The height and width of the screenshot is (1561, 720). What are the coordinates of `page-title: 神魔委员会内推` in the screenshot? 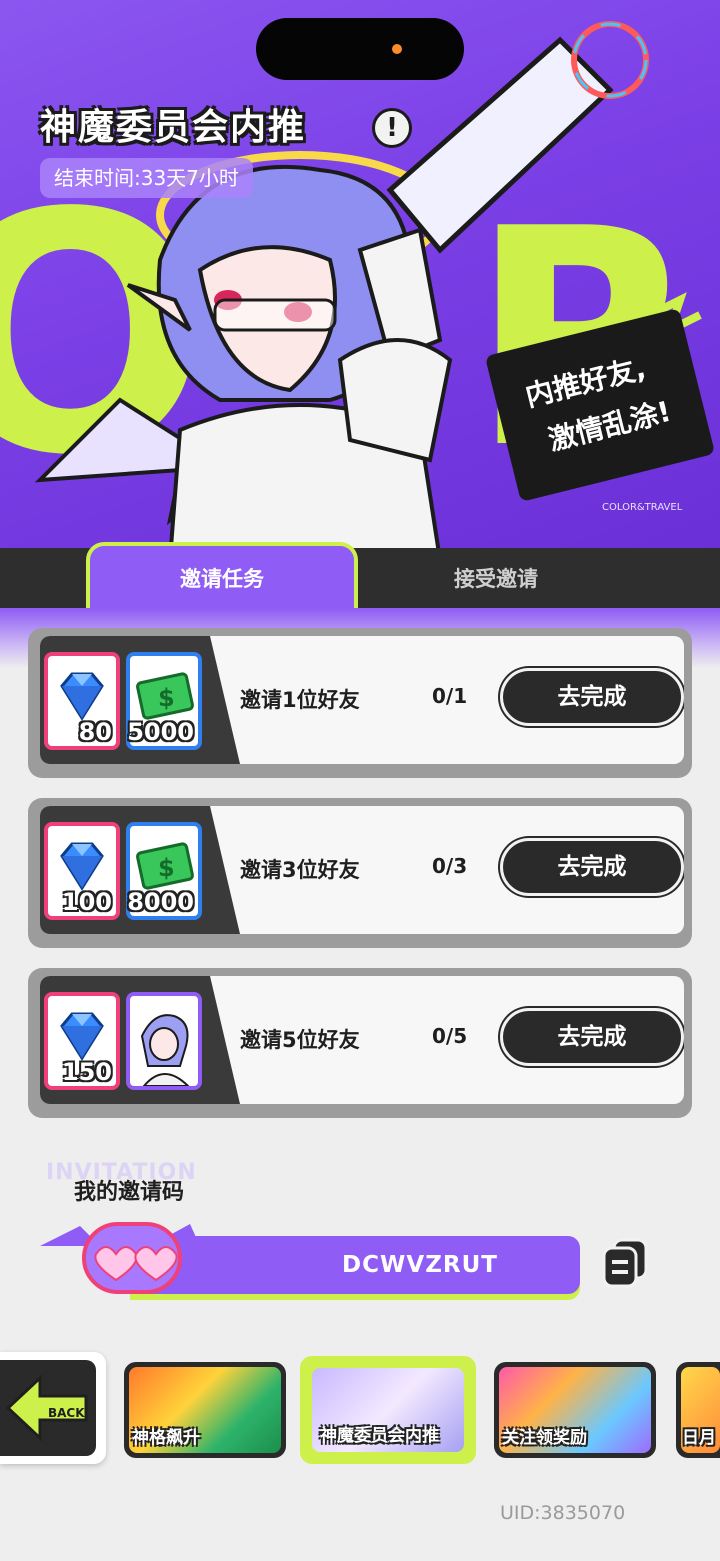 It's located at (173, 127).